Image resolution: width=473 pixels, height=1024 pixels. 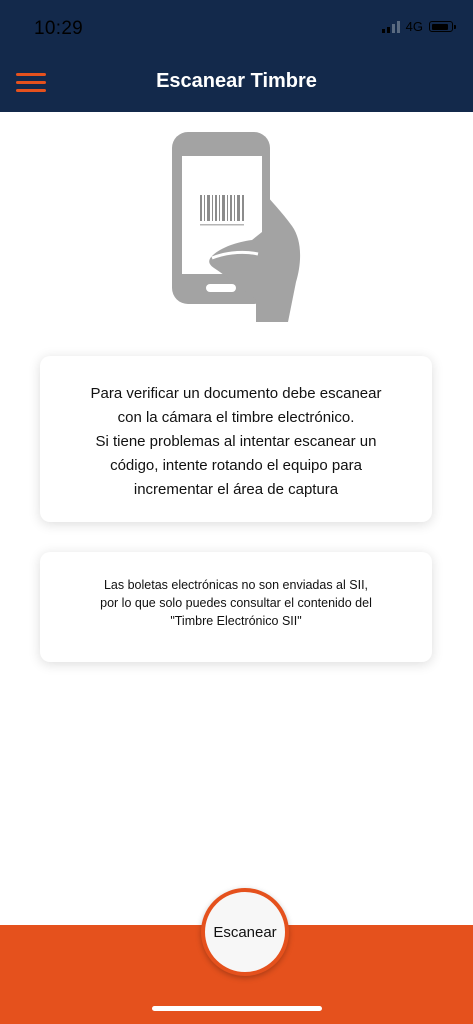 I want to click on scan-button-label: Escanear, so click(x=245, y=932).